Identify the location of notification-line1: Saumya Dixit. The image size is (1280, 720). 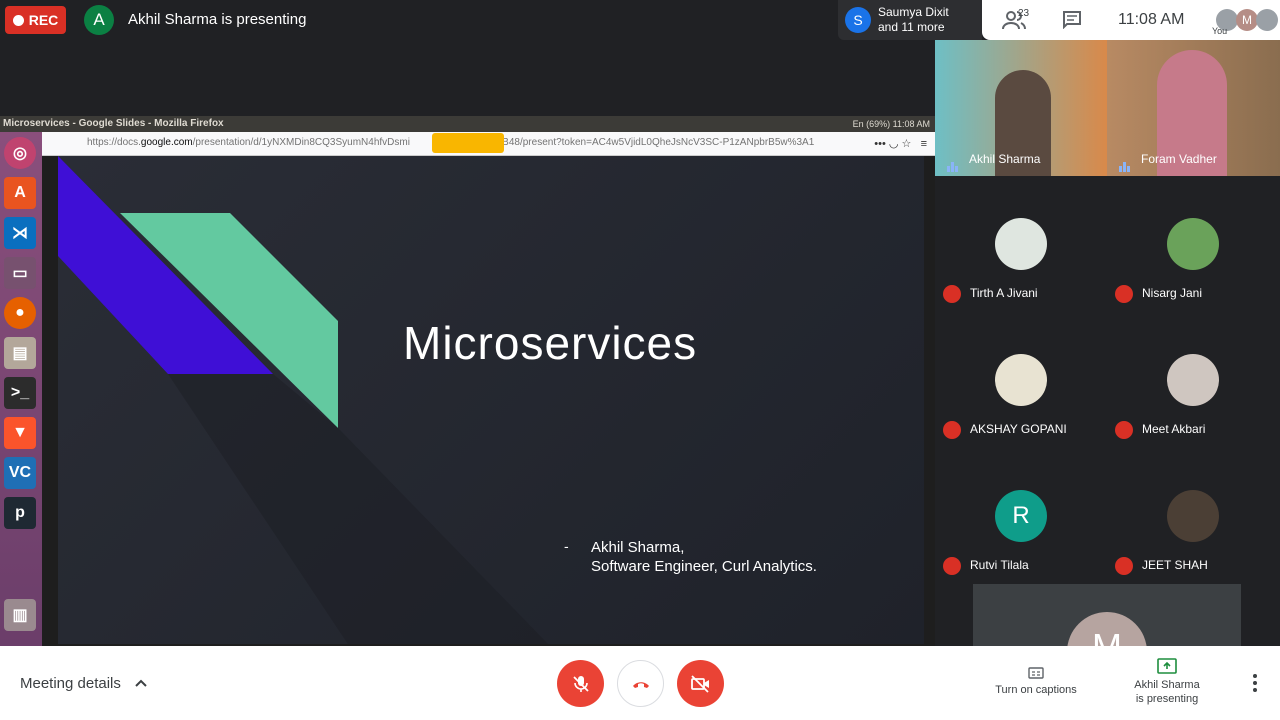
(913, 12).